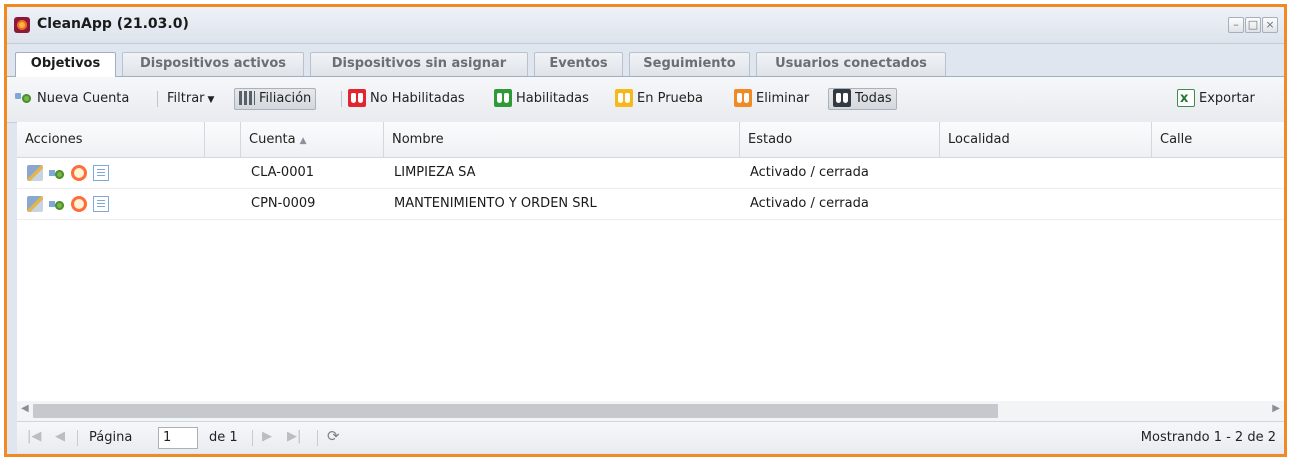 This screenshot has width=1293, height=461. What do you see at coordinates (111, 437) in the screenshot?
I see `page-label: Página` at bounding box center [111, 437].